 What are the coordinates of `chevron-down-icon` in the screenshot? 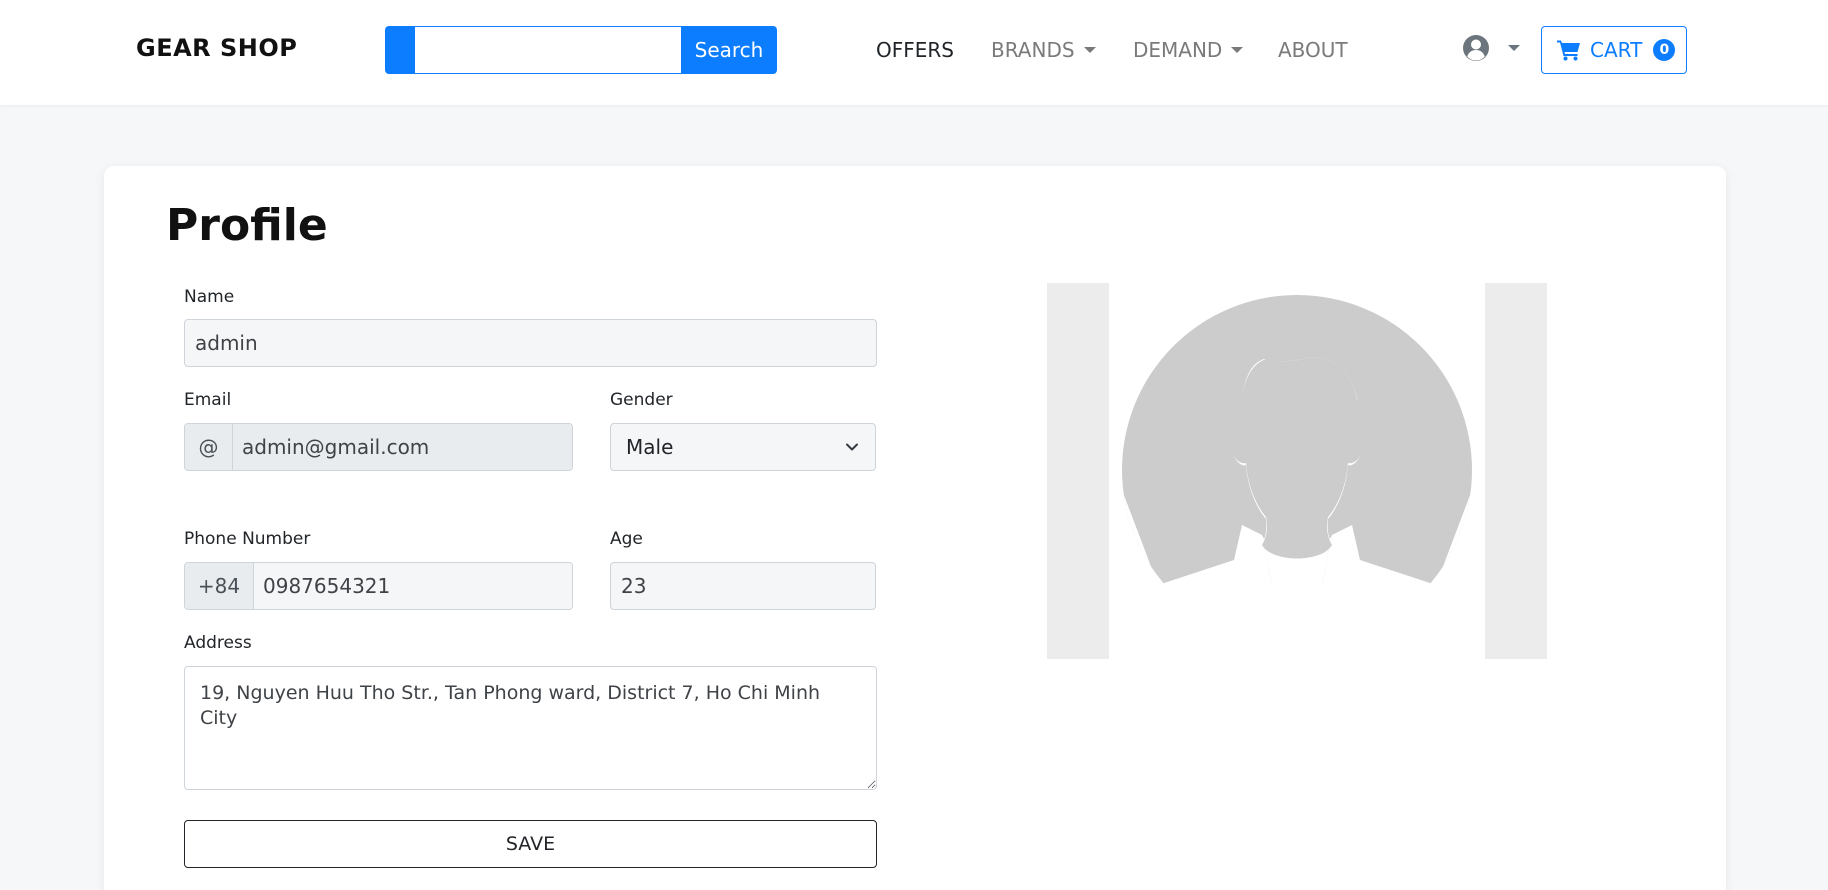 It's located at (852, 447).